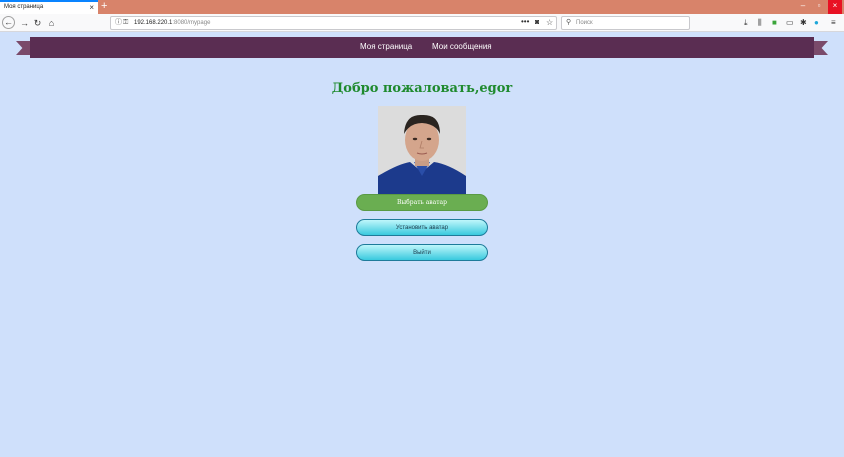 The image size is (844, 457). Describe the element at coordinates (386, 46) in the screenshot. I see `menu-link-my-page: Моя страница` at that location.